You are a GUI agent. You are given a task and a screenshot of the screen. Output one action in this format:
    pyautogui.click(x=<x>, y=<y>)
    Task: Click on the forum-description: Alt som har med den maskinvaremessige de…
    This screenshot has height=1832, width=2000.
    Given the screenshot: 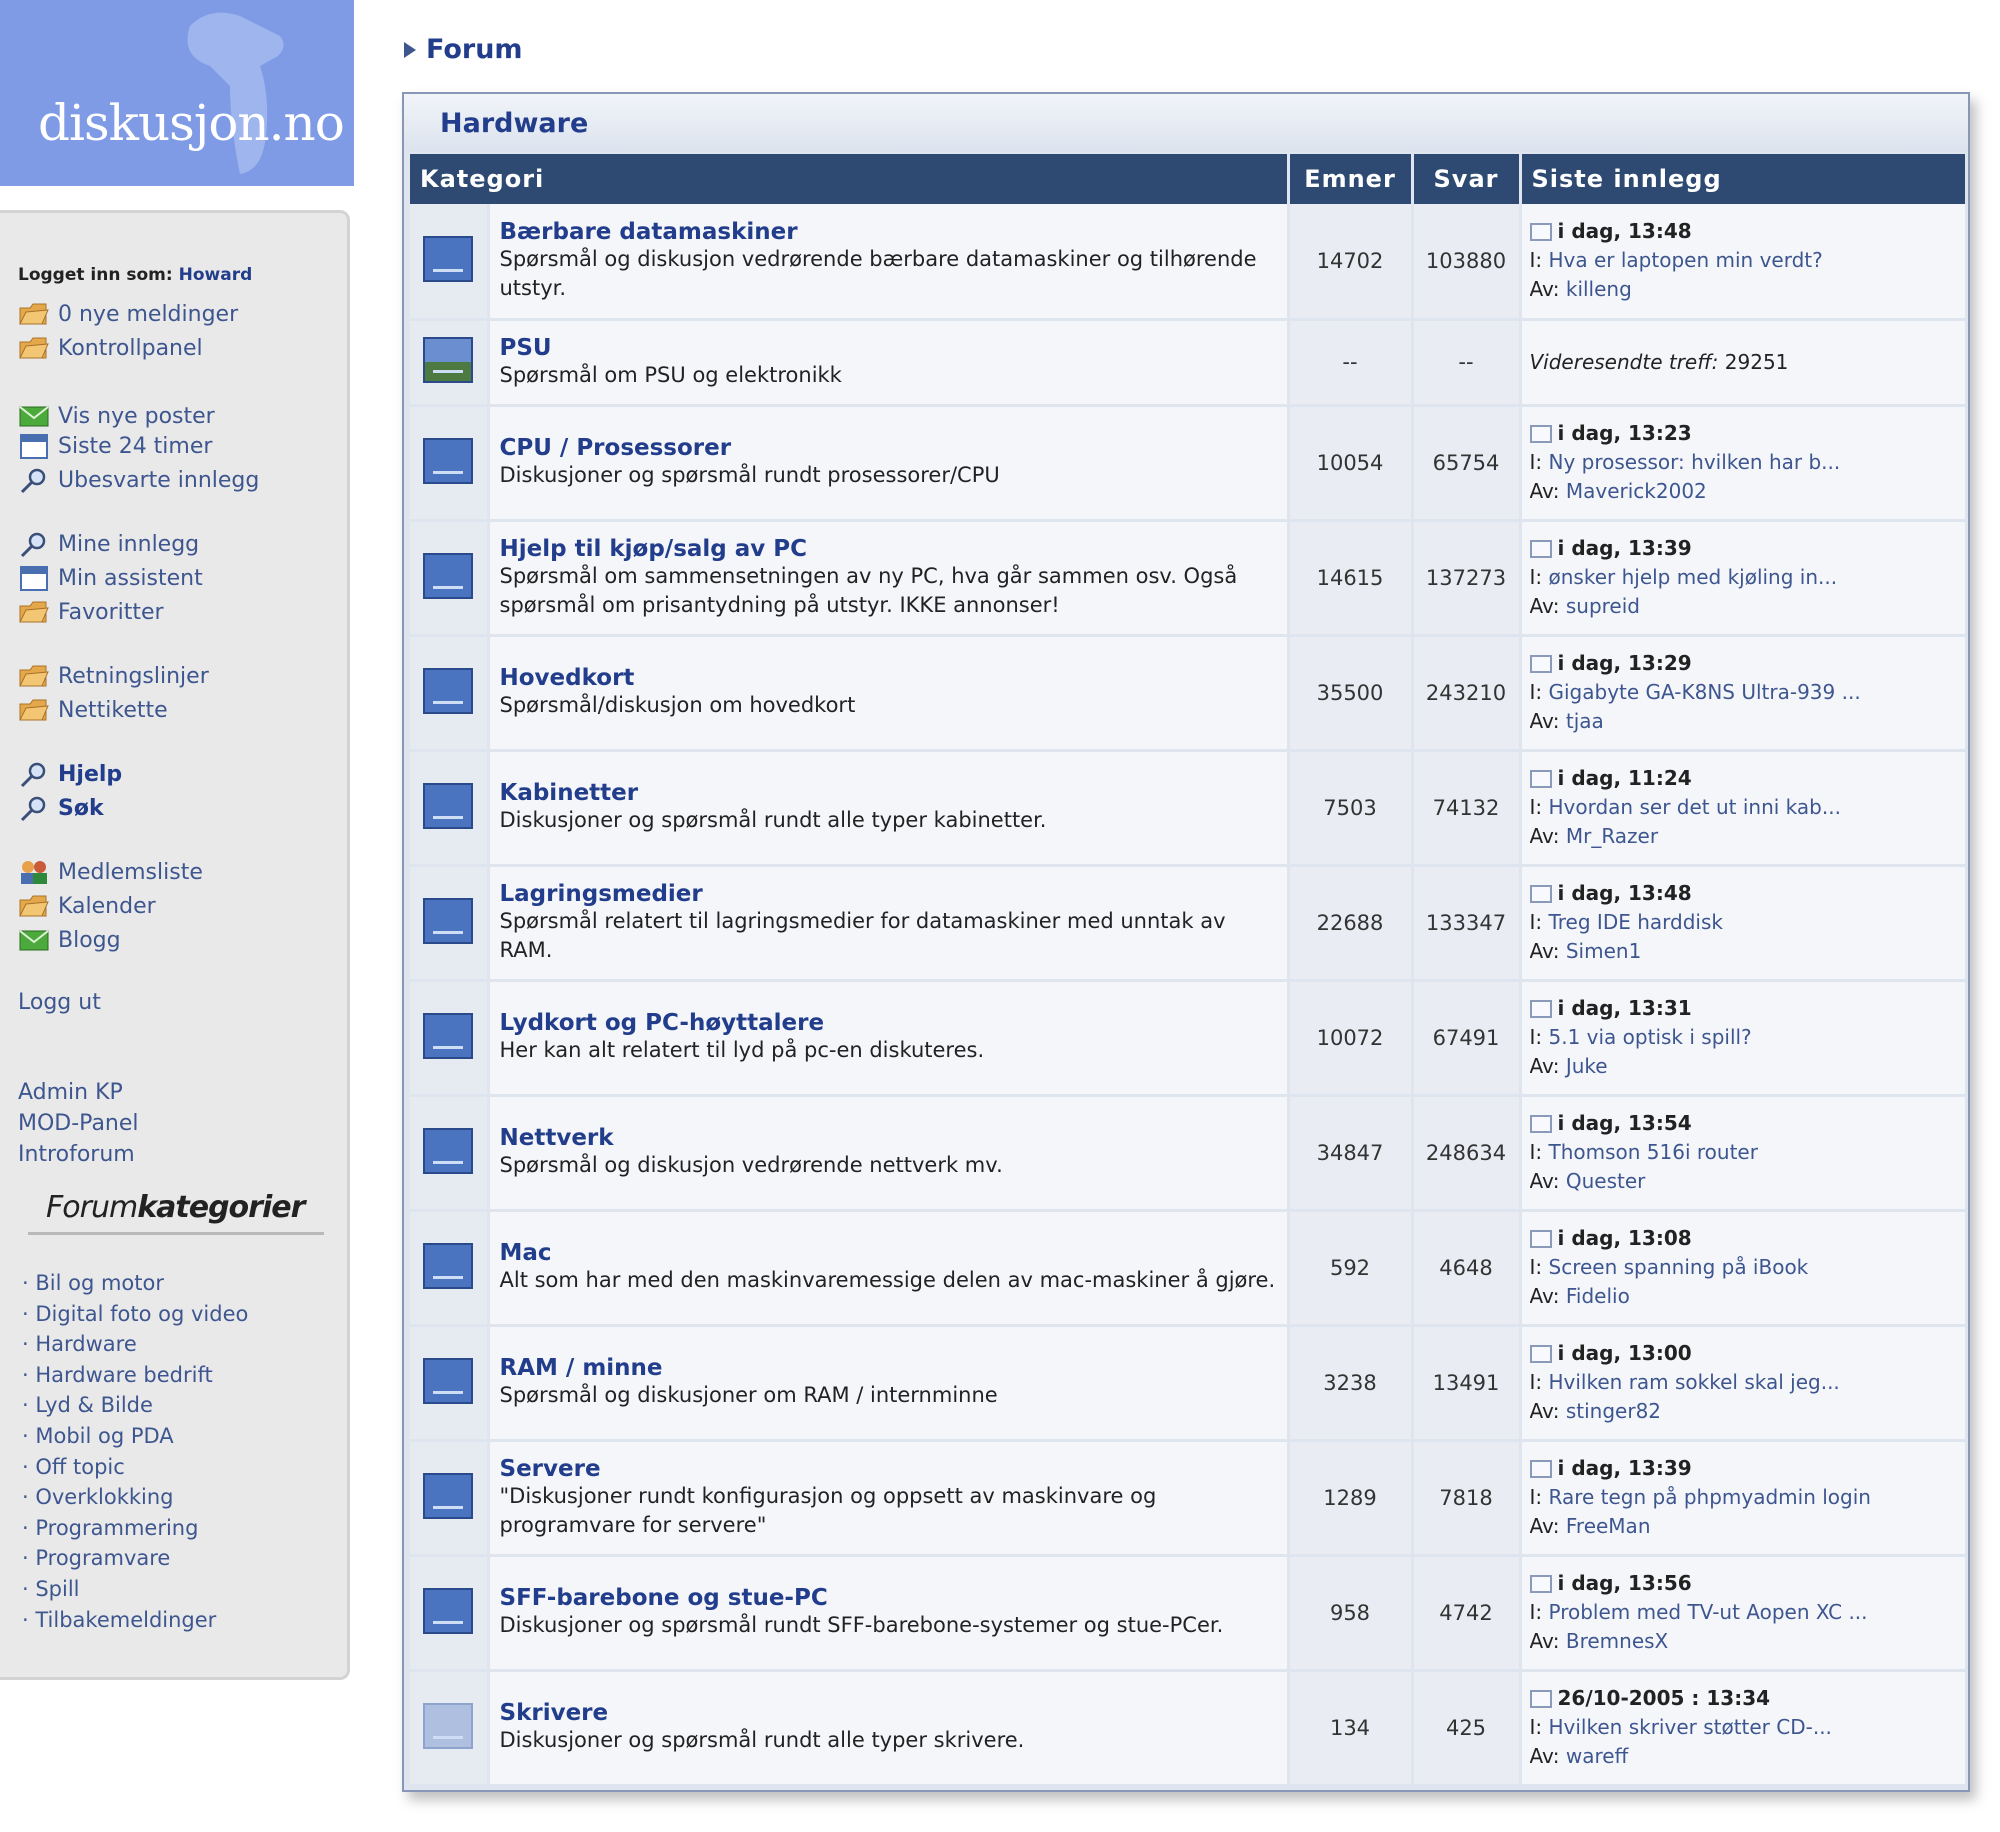 What is the action you would take?
    pyautogui.click(x=887, y=1280)
    